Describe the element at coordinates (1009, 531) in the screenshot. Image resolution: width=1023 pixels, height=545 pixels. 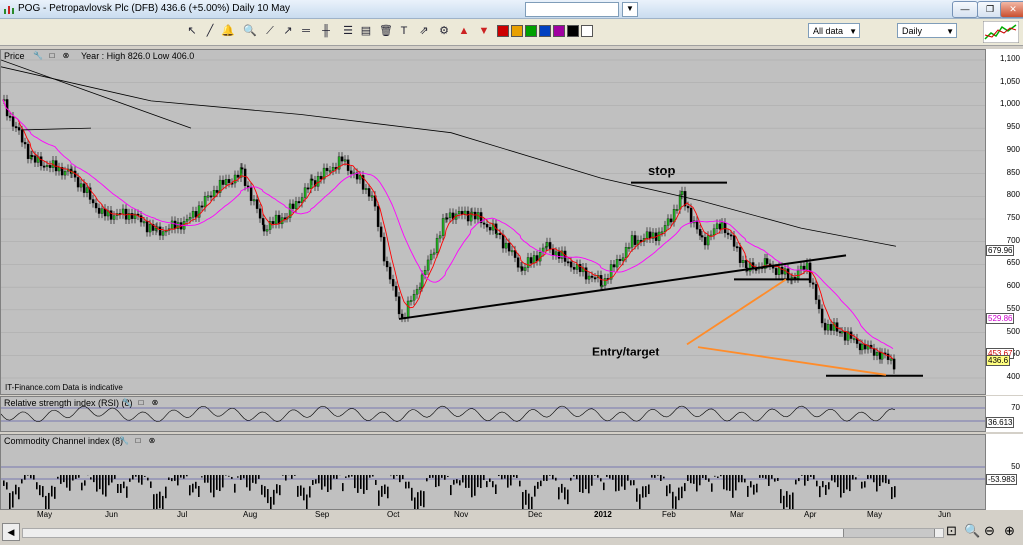
I see `zoom-in-icon: ⊕` at that location.